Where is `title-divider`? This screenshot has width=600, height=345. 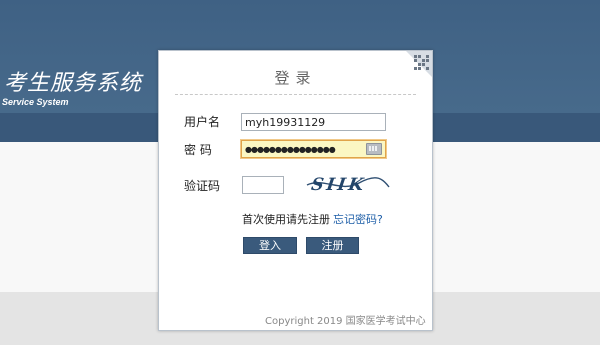 title-divider is located at coordinates (295, 94).